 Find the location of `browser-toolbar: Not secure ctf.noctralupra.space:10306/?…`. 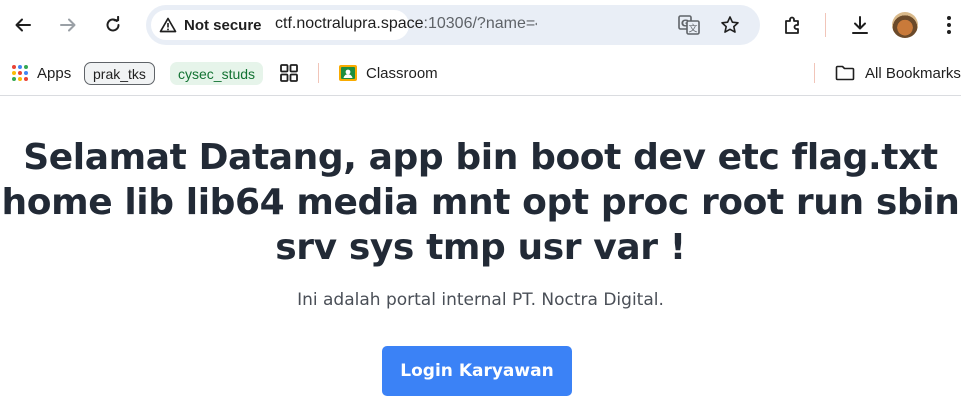

browser-toolbar: Not secure ctf.noctralupra.space:10306/?… is located at coordinates (480, 25).